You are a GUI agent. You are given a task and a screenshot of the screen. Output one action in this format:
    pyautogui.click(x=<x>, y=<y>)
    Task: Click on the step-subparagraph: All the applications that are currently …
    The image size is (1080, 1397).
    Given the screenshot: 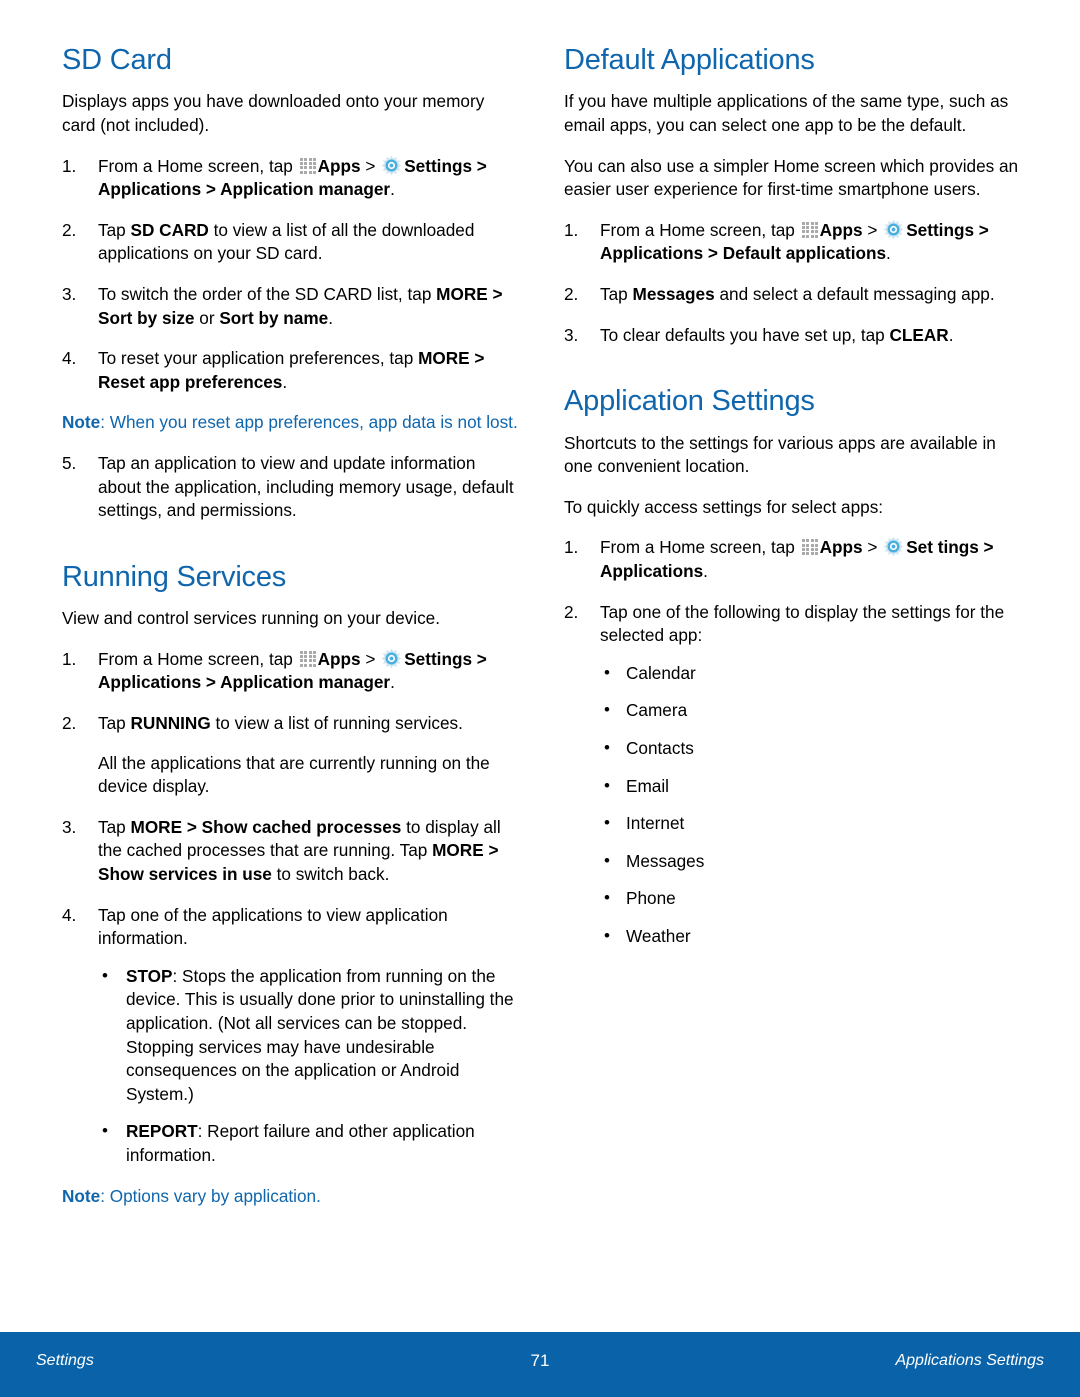 What is the action you would take?
    pyautogui.click(x=294, y=774)
    